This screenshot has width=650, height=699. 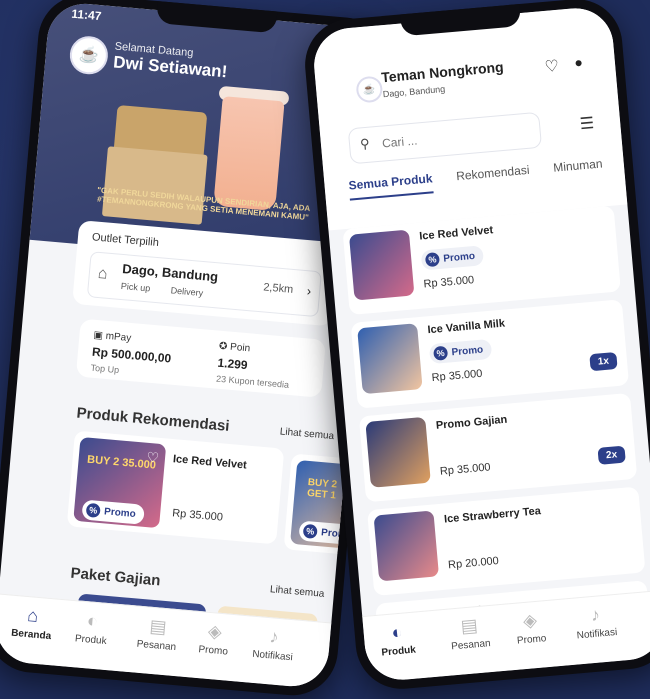 What do you see at coordinates (466, 327) in the screenshot?
I see `product-name: Ice Vanilla Milk` at bounding box center [466, 327].